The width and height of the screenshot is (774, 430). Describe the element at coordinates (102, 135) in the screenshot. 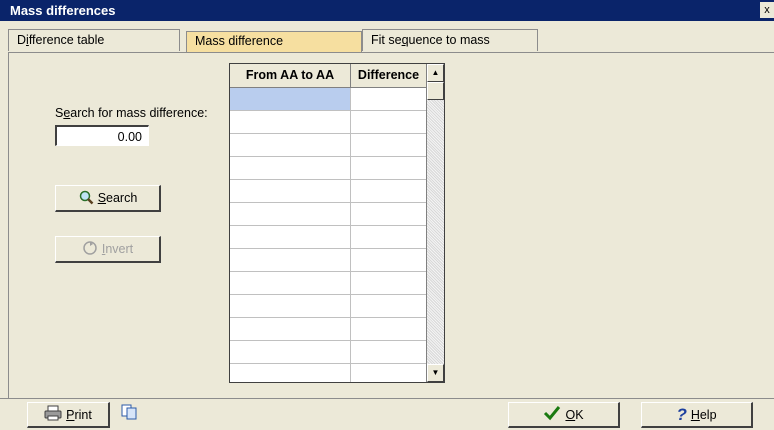

I see `mass-difference-input: 0.00` at that location.